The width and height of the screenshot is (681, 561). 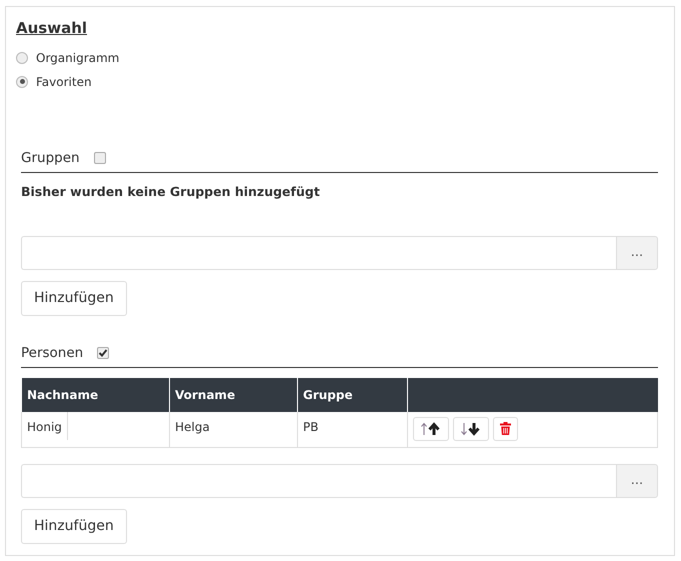 I want to click on up-arrows-icon, so click(x=431, y=429).